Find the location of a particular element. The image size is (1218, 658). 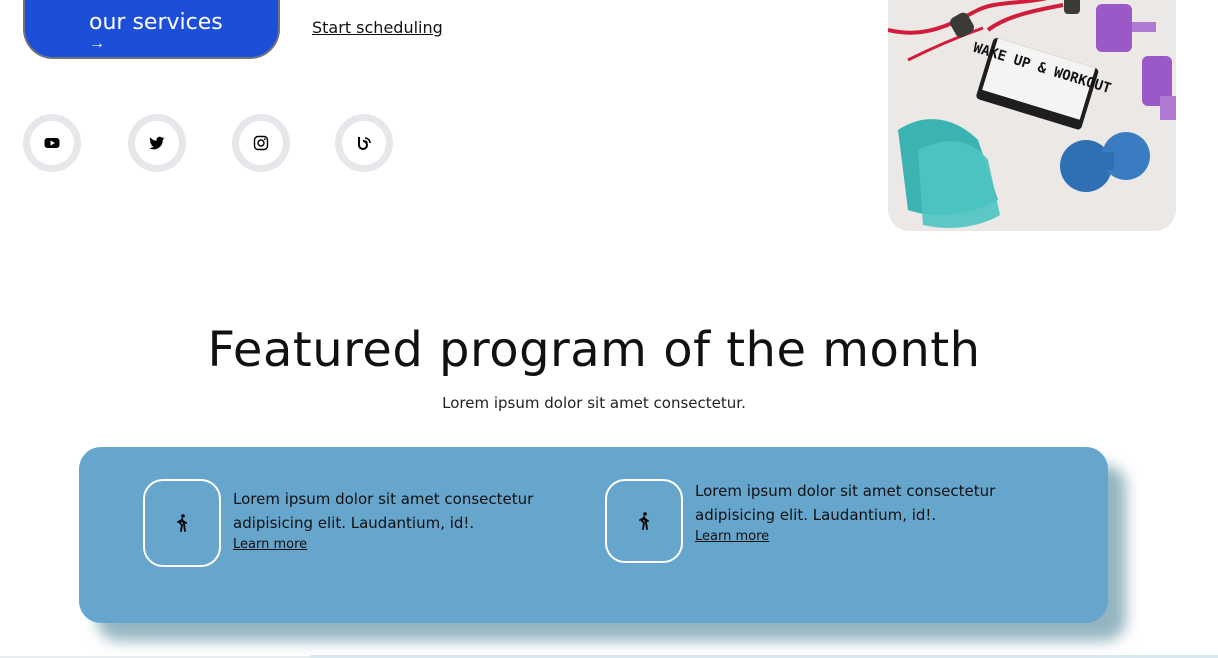

twitter-button is located at coordinates (157, 143).